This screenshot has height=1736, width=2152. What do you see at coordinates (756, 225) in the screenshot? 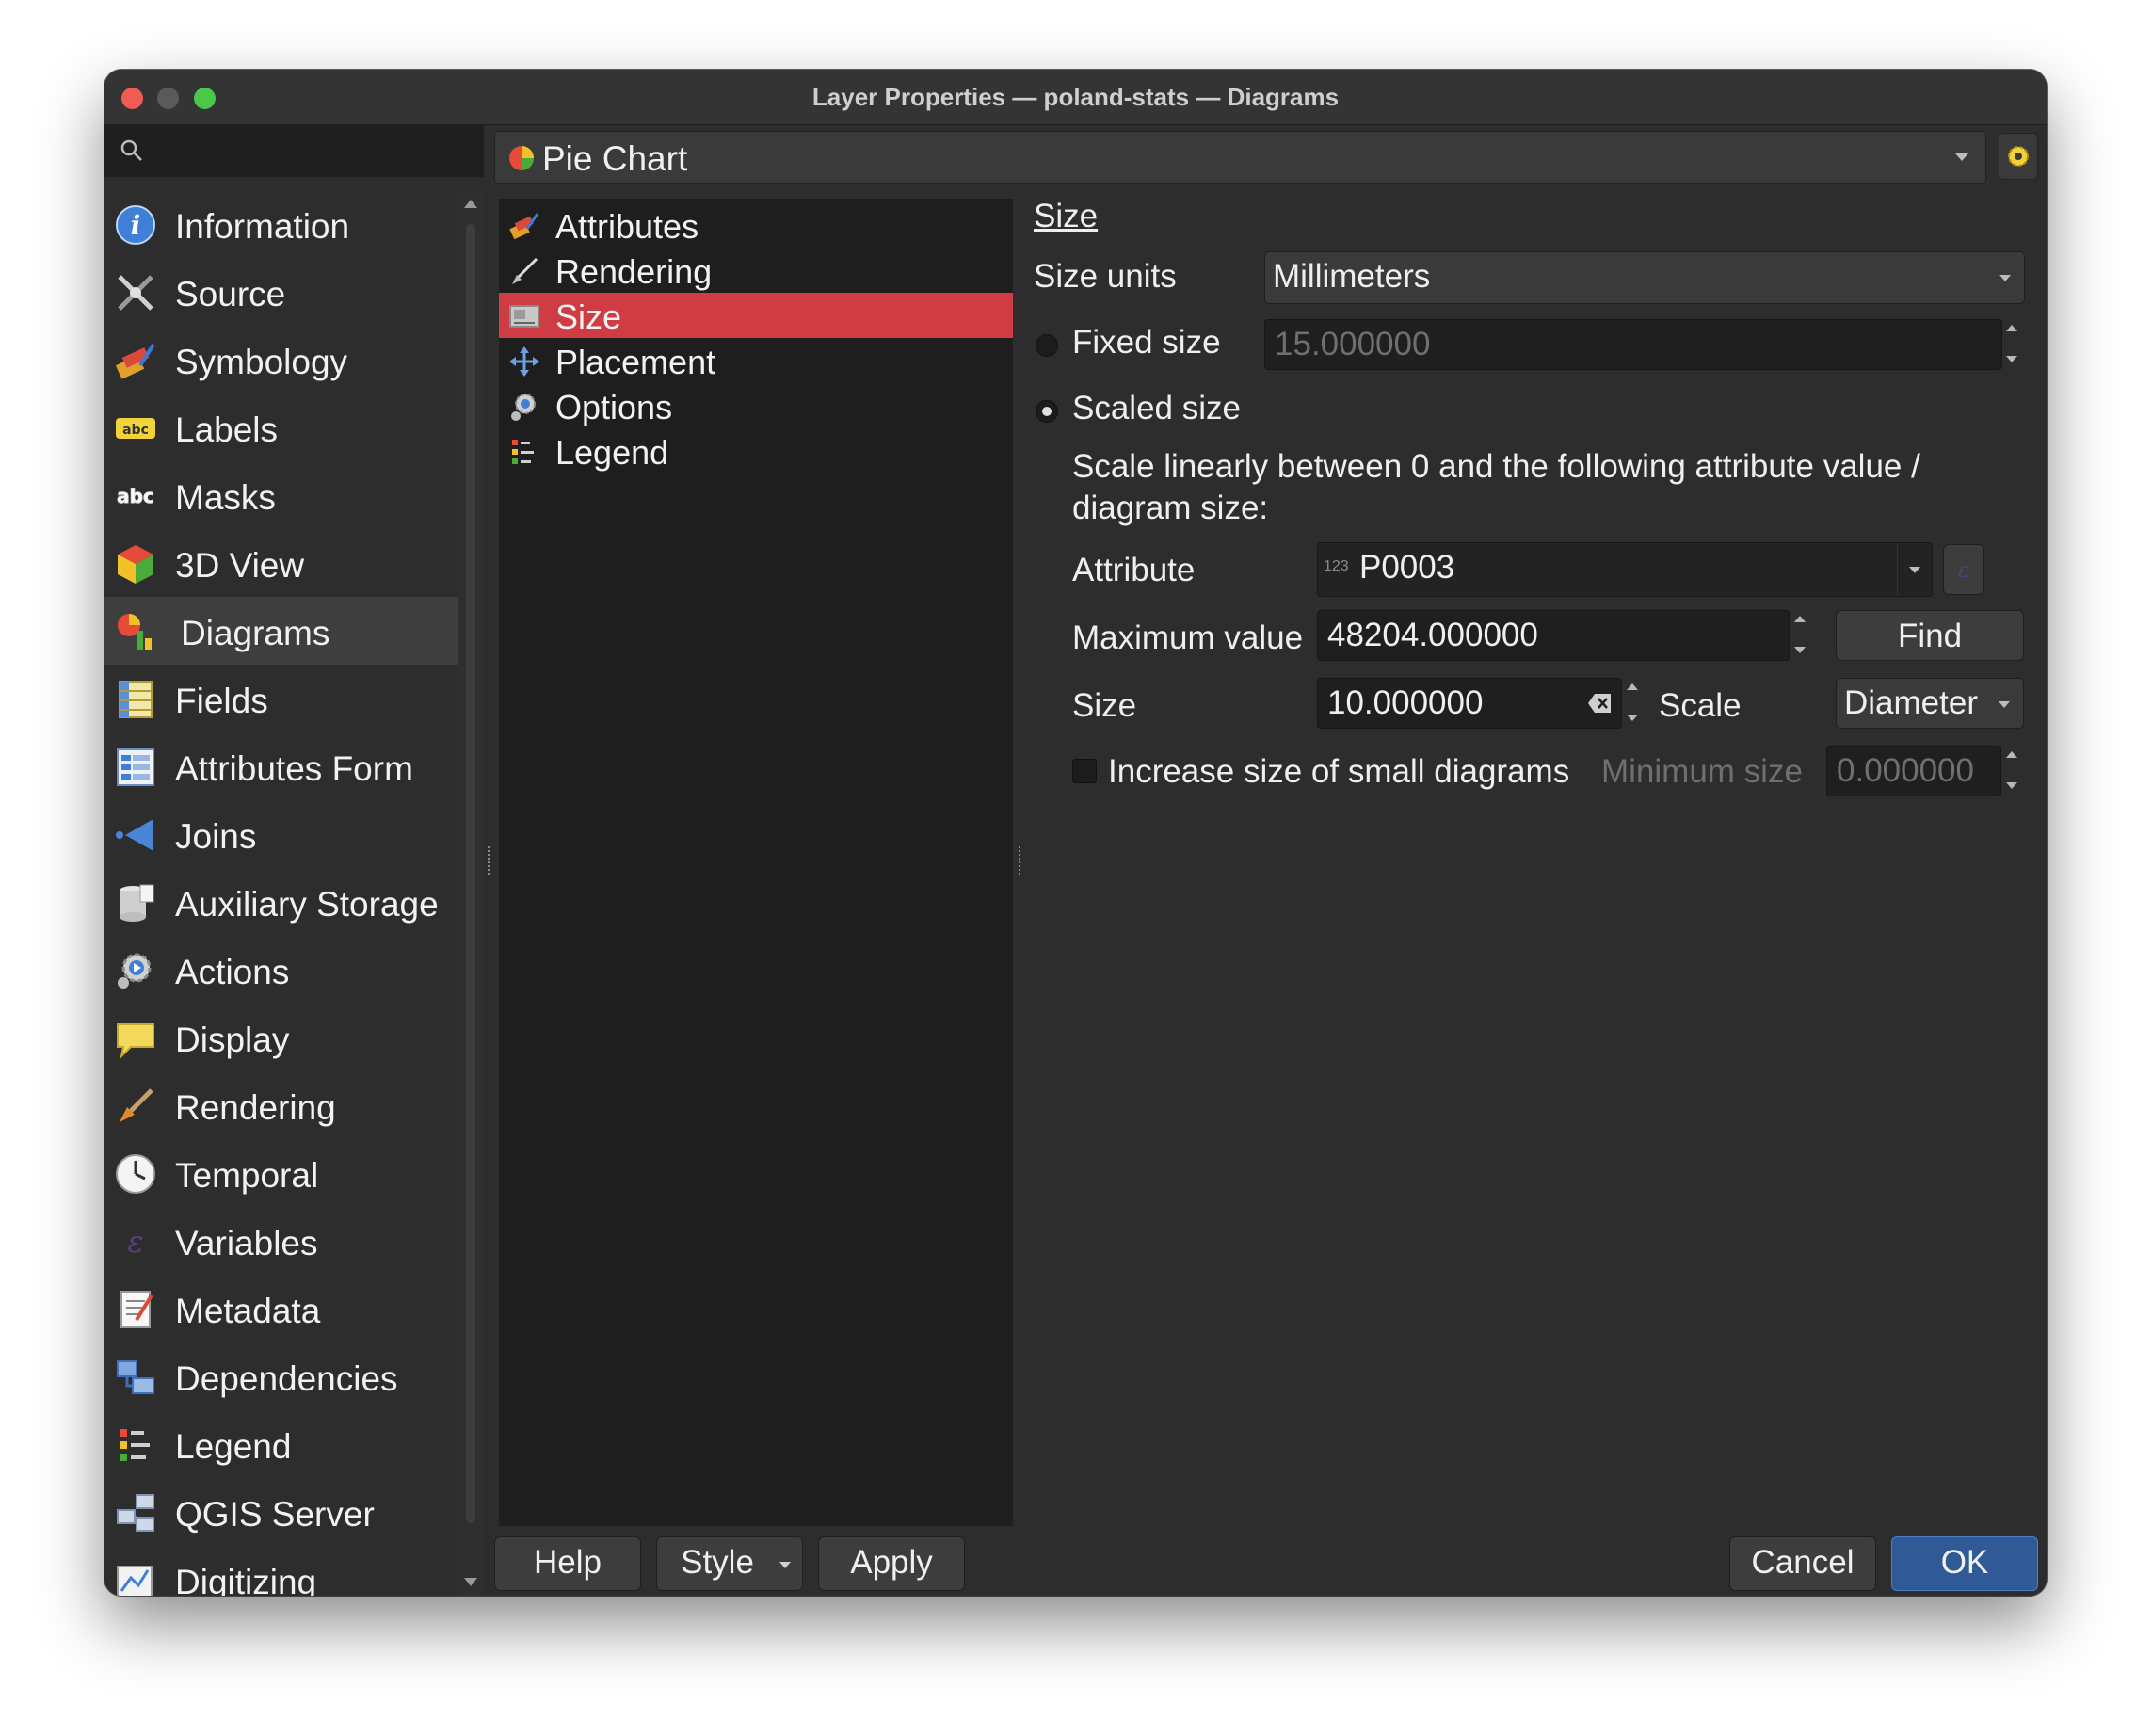
I see `section-item-attributes: Attributes` at bounding box center [756, 225].